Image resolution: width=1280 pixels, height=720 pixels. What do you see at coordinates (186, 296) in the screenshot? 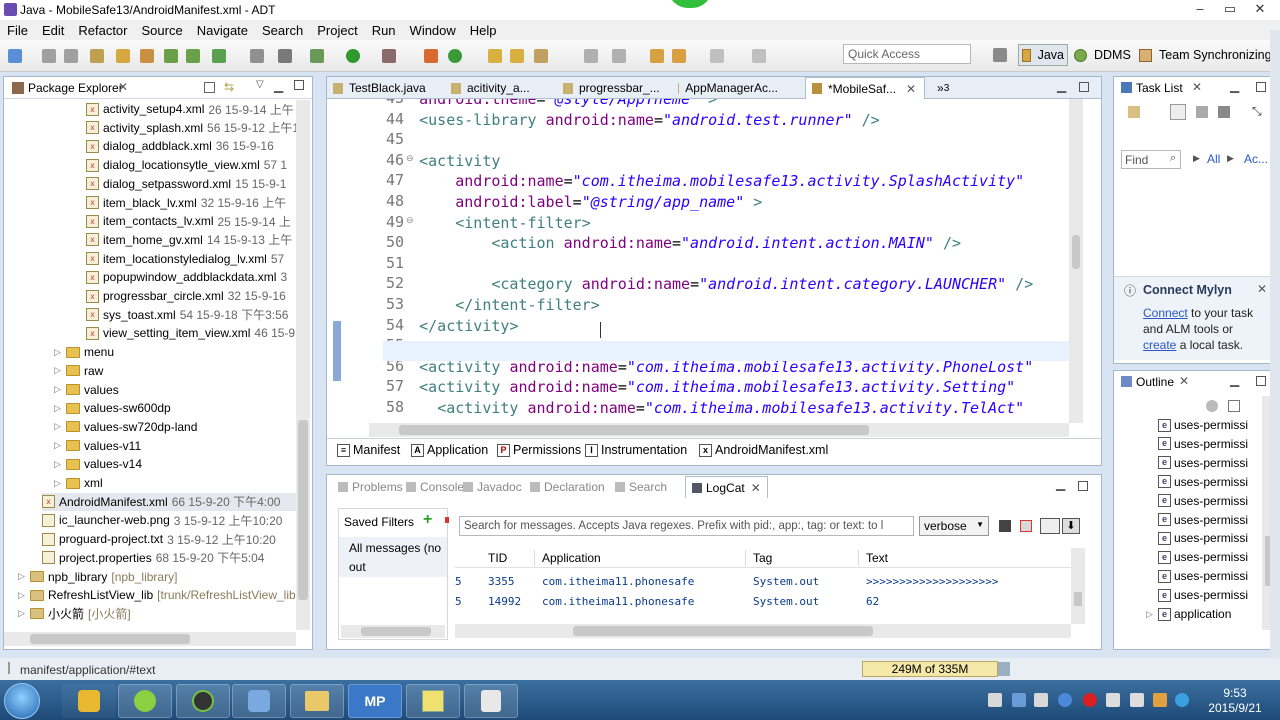
I see `tree-file-item: x progressbar_circle.xml 32 15-9-16` at bounding box center [186, 296].